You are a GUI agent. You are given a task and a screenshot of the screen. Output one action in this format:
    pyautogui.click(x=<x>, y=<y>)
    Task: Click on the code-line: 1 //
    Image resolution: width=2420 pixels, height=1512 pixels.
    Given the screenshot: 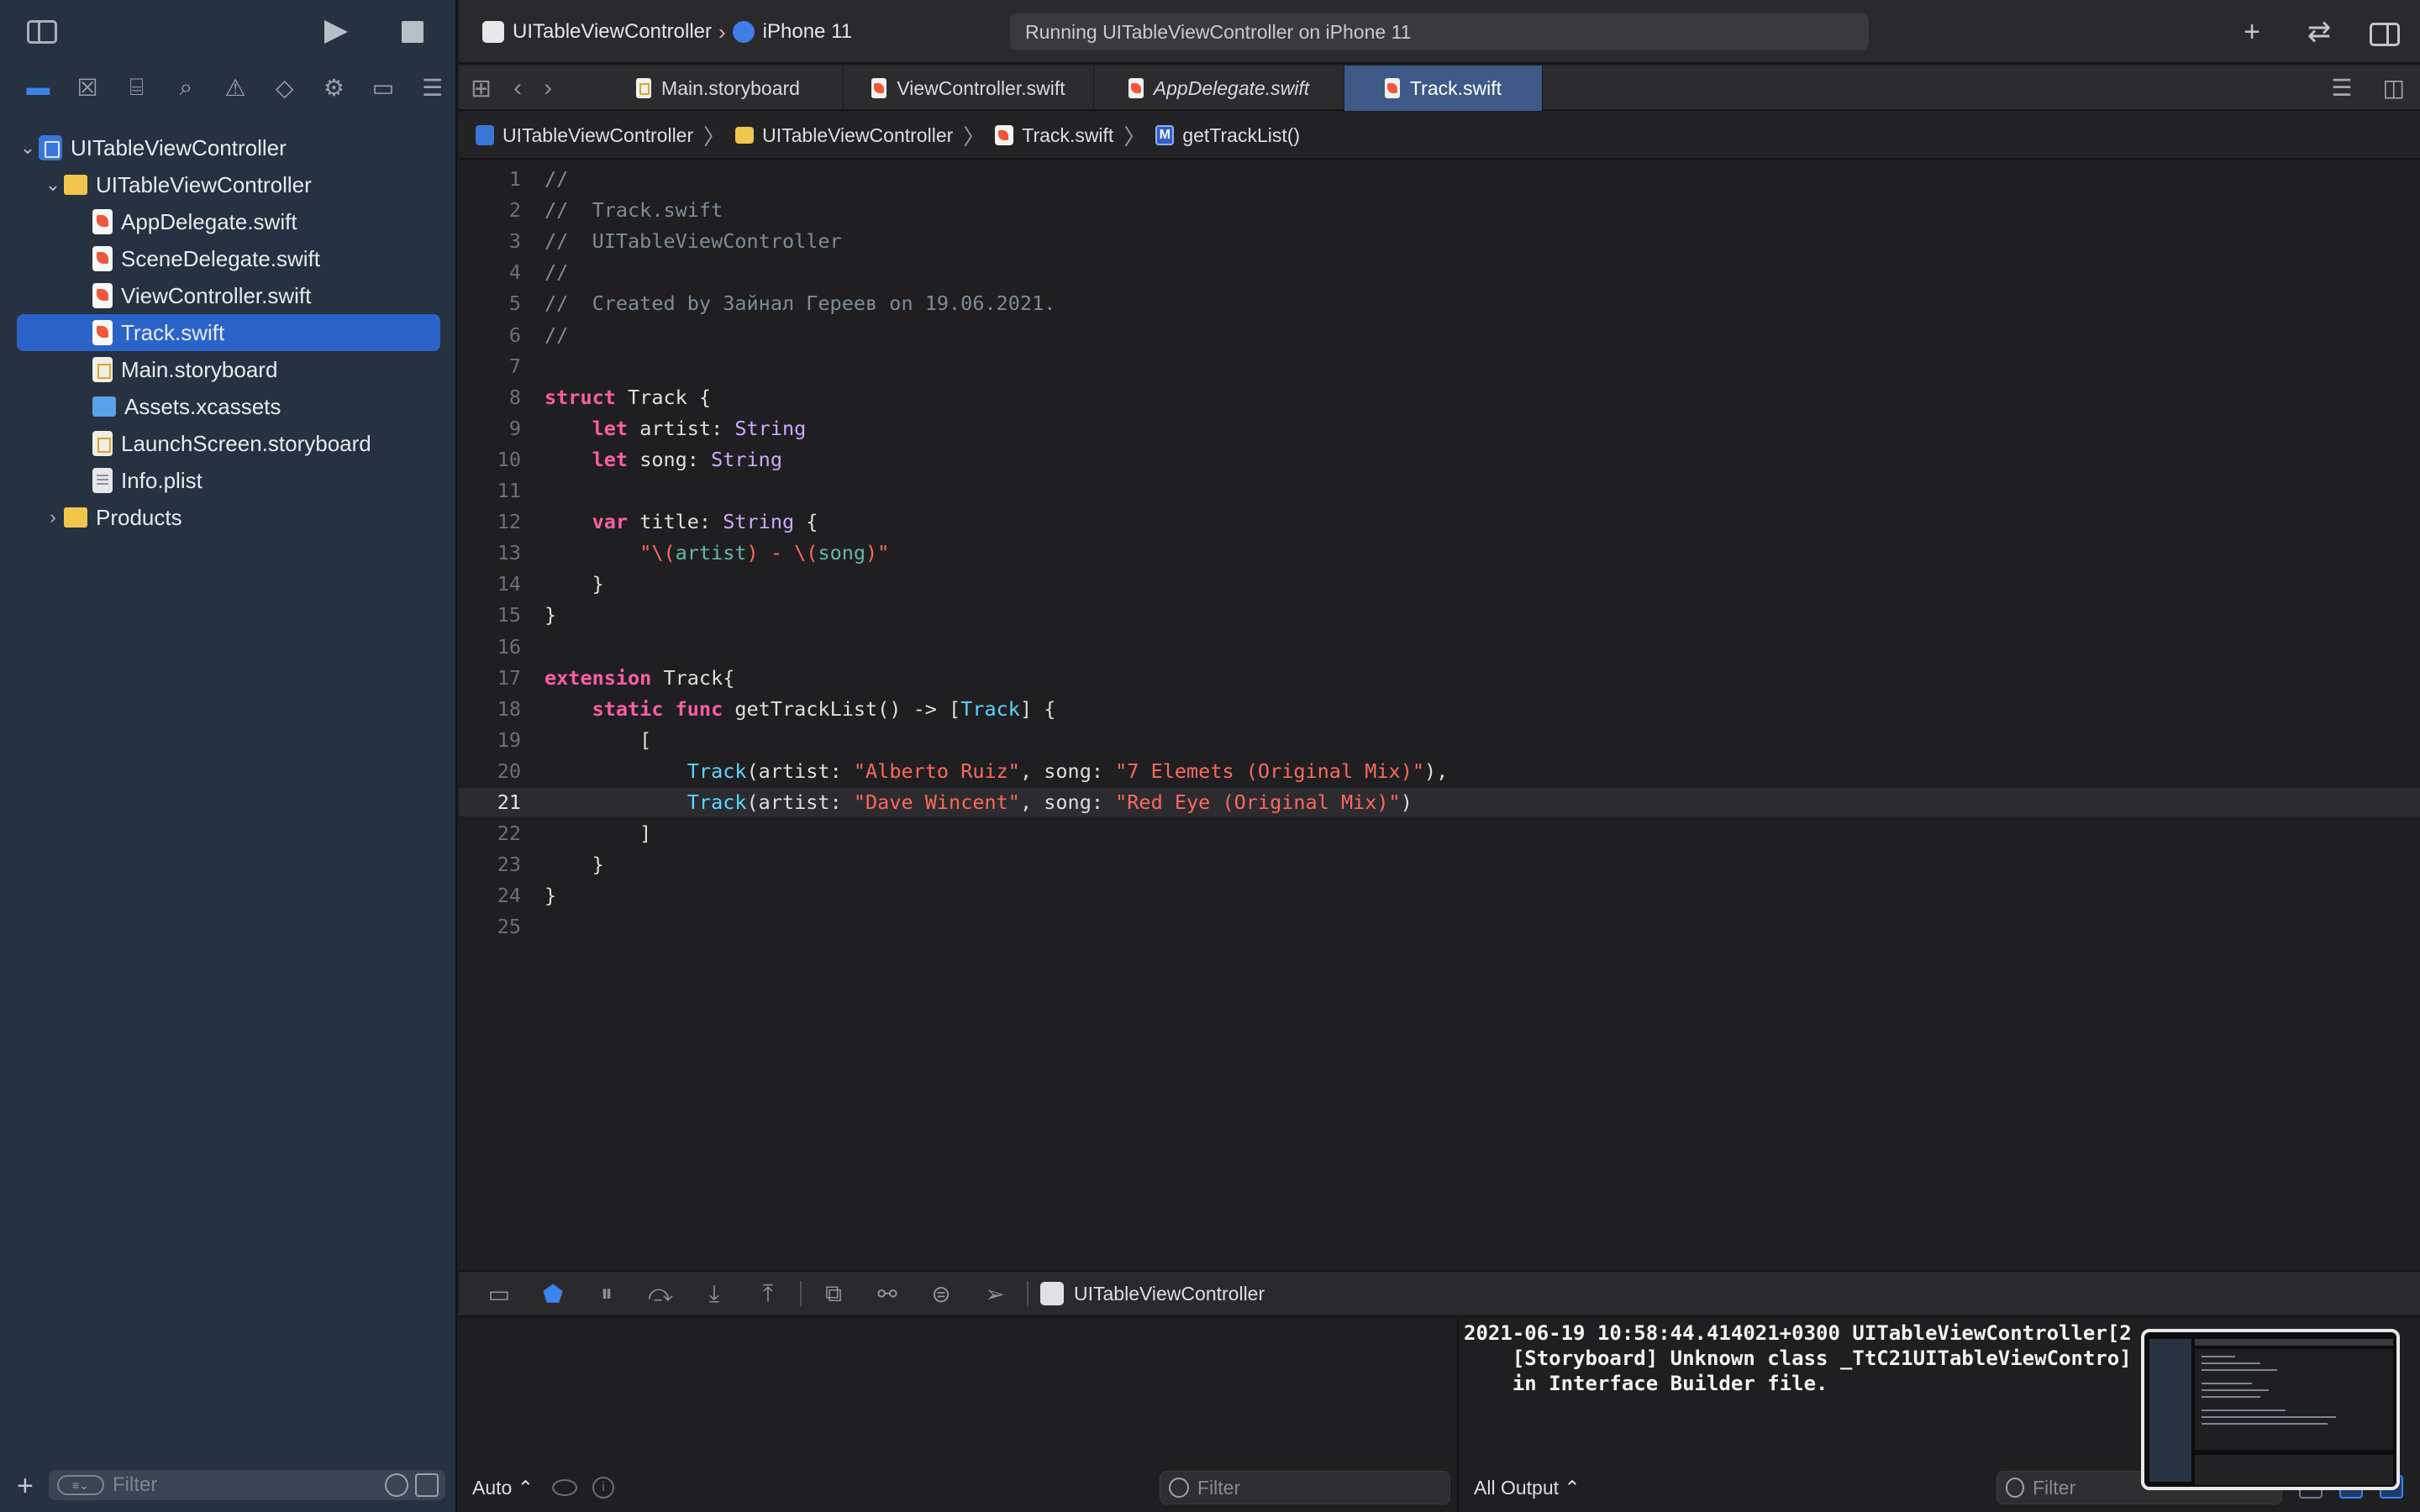 What is the action you would take?
    pyautogui.click(x=1439, y=179)
    